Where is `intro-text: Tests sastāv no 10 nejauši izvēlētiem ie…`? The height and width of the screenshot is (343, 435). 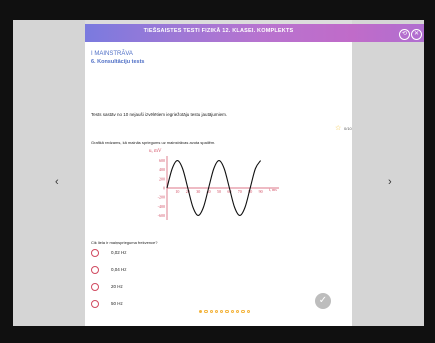 intro-text: Tests sastāv no 10 nejauši izvēlētiem ie… is located at coordinates (159, 114).